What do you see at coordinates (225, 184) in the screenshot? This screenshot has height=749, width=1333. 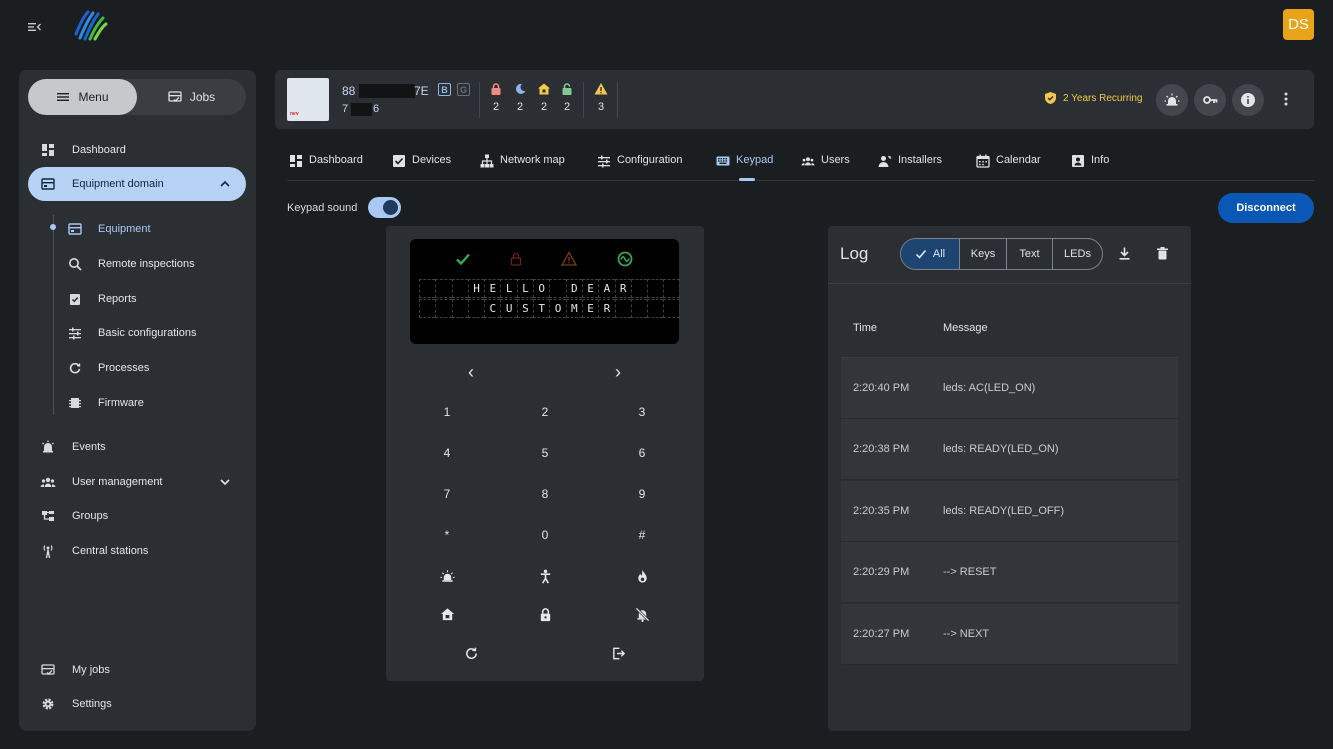 I see `chevron-up-icon` at bounding box center [225, 184].